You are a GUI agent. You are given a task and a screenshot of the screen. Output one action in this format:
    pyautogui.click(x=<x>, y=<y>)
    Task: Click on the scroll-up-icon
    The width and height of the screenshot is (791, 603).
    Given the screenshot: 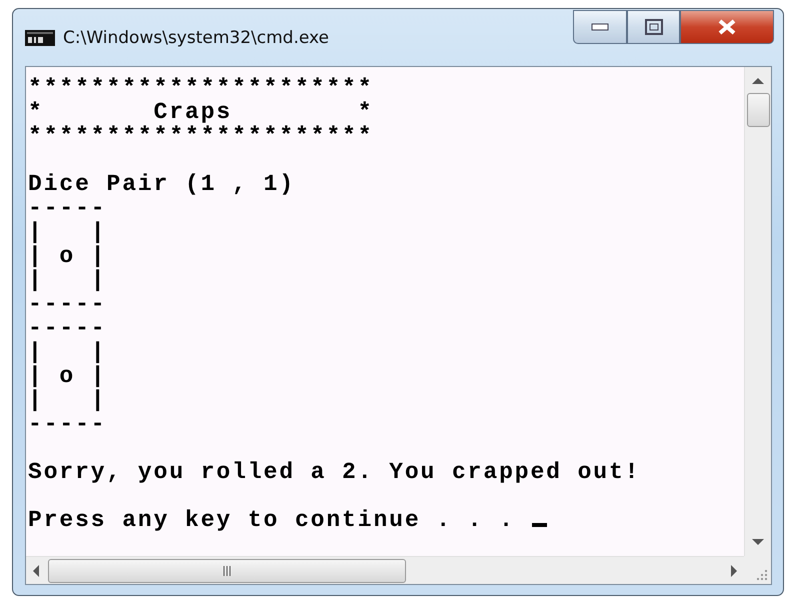 What is the action you would take?
    pyautogui.click(x=758, y=81)
    